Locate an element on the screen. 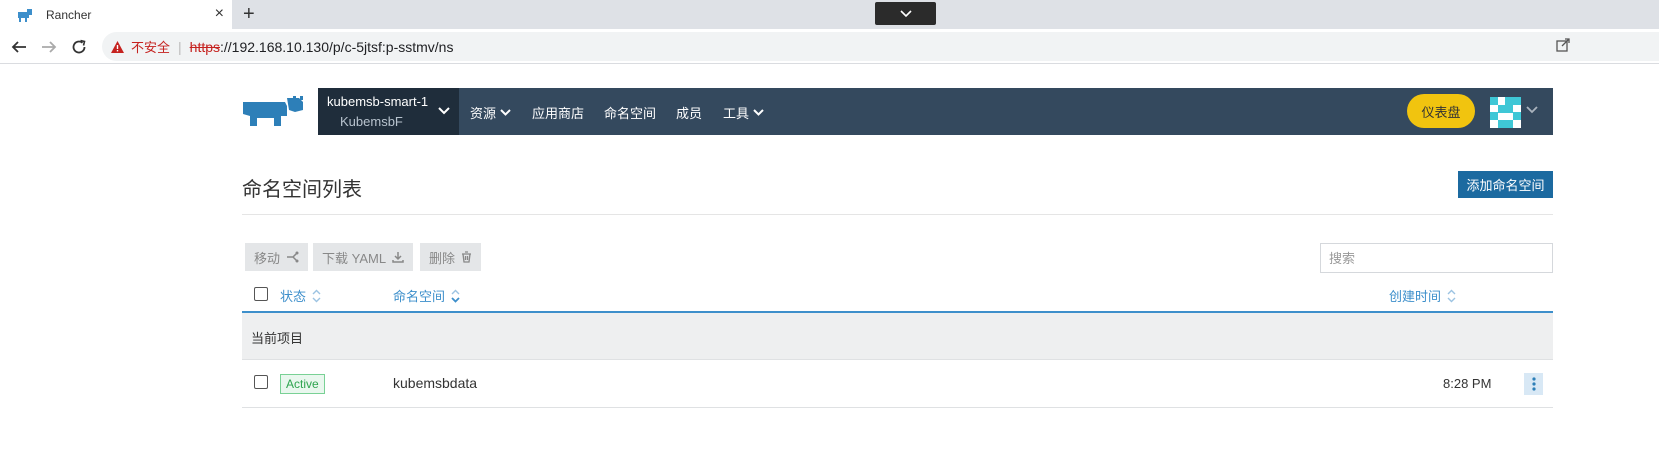  nav-resources: 资源 is located at coordinates (490, 112).